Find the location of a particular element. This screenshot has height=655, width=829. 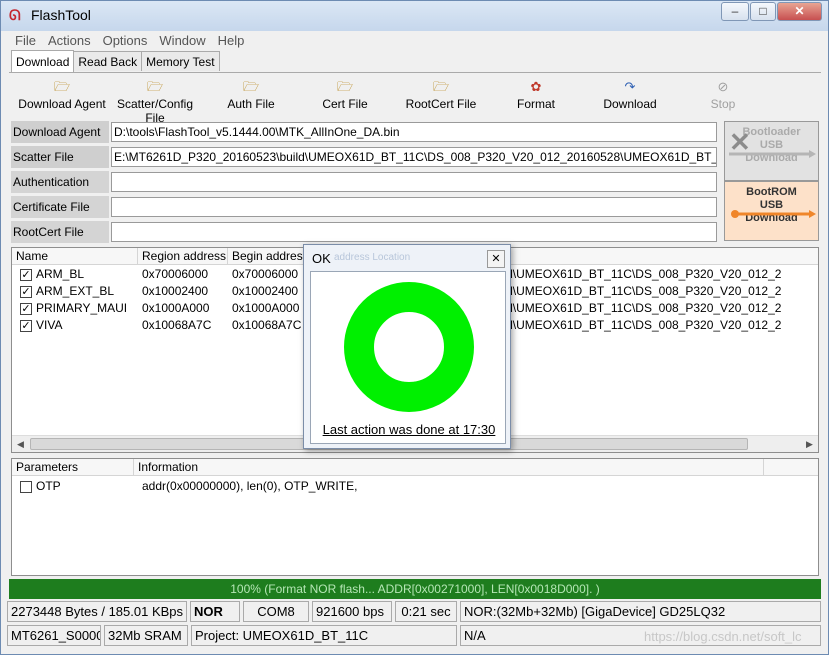

tab-strip: Download Read Back Memory Test is located at coordinates (115, 61).